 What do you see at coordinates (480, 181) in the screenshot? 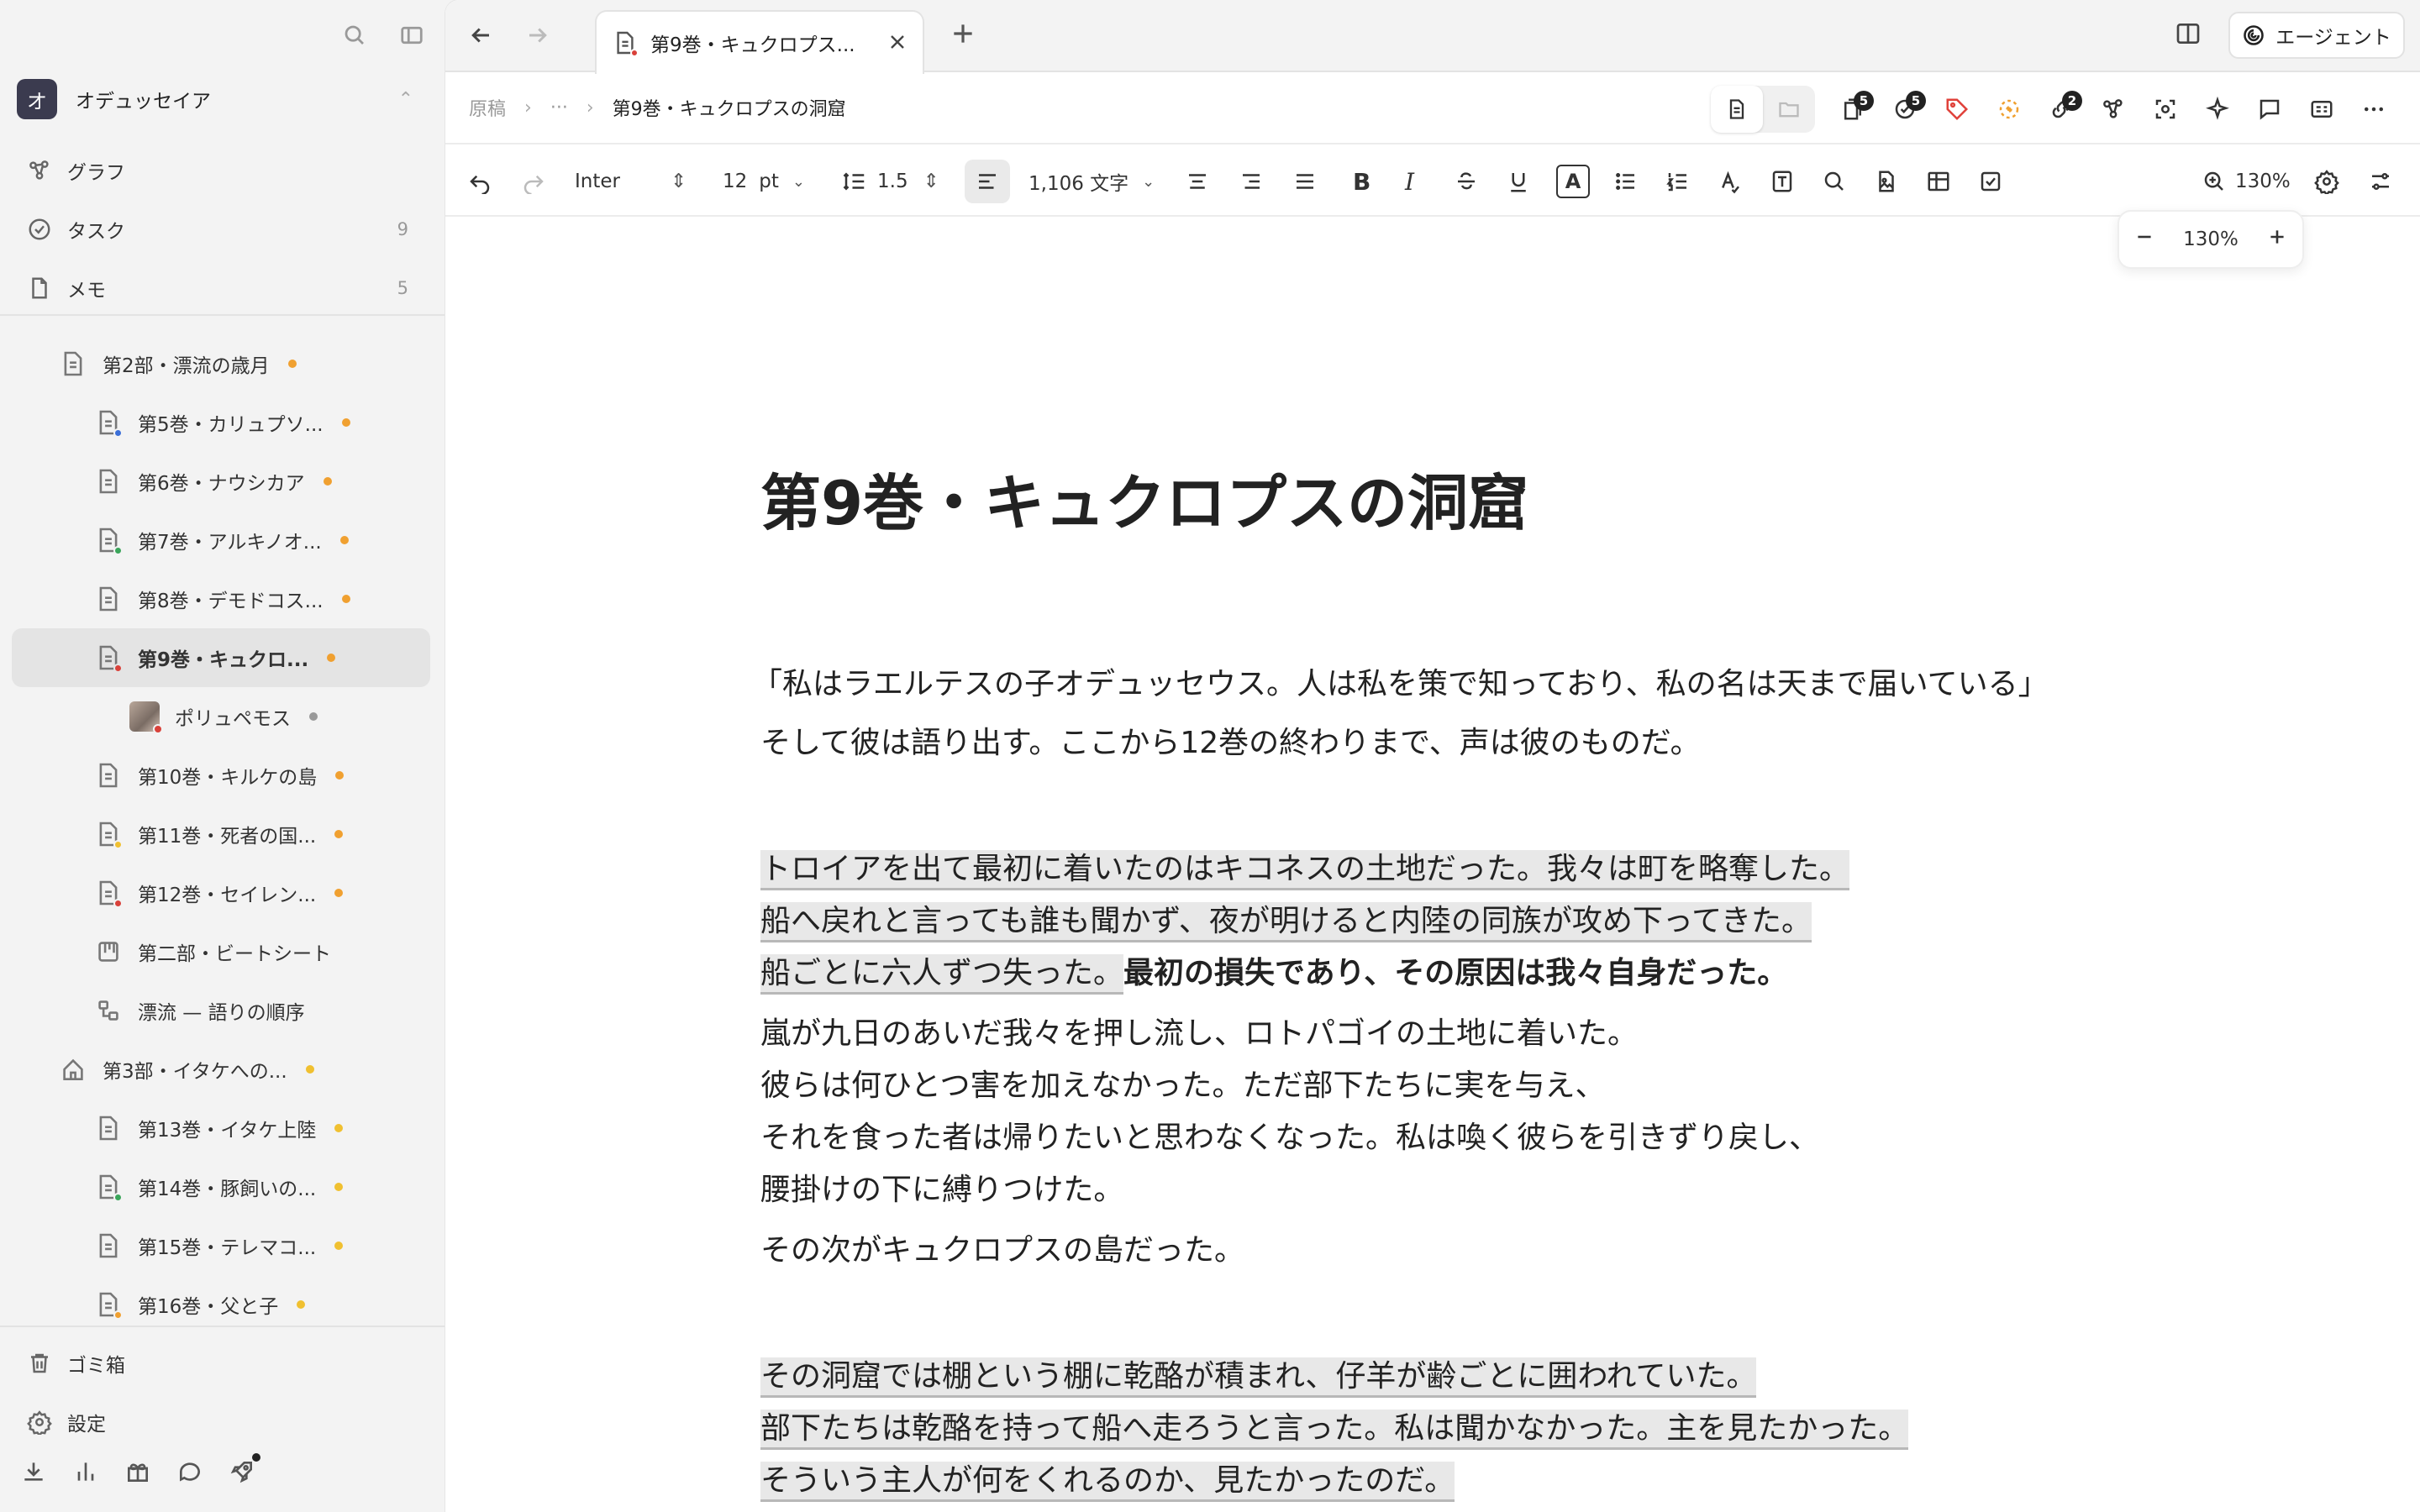
I see `undo-icon` at bounding box center [480, 181].